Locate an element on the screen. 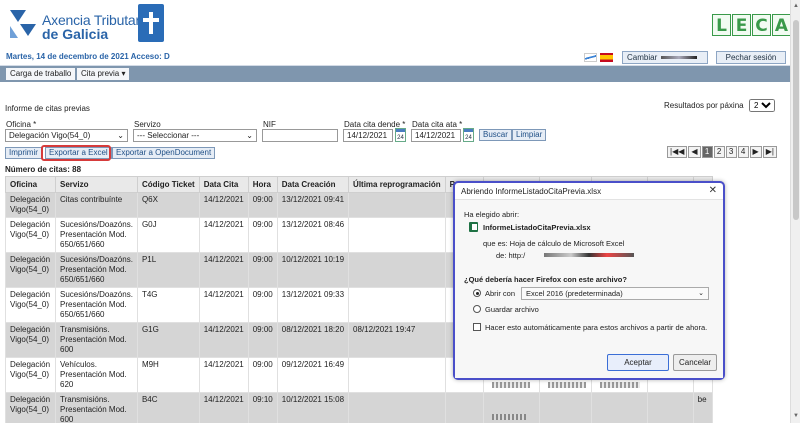 The height and width of the screenshot is (423, 800). servizo-value: --- Seleccionar --- is located at coordinates (168, 135).